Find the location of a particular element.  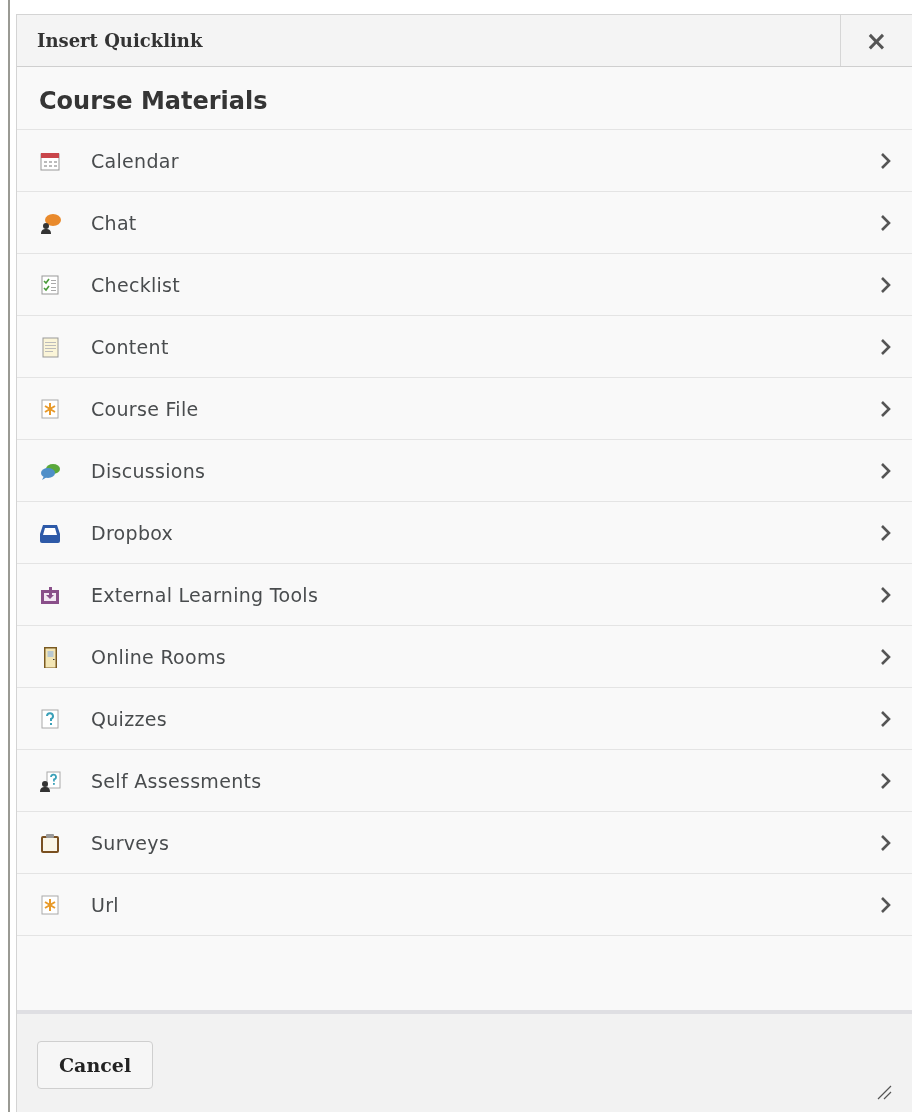

checklist-icon is located at coordinates (50, 284).